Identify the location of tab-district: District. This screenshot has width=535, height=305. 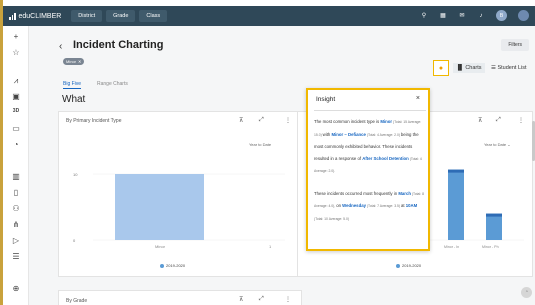
(87, 16).